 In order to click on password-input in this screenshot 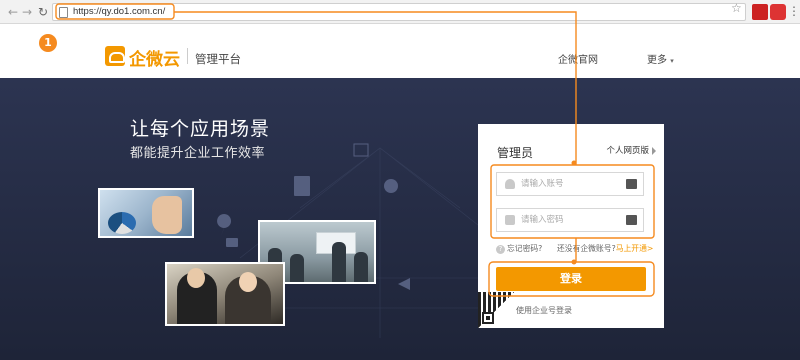, I will do `click(570, 220)`.